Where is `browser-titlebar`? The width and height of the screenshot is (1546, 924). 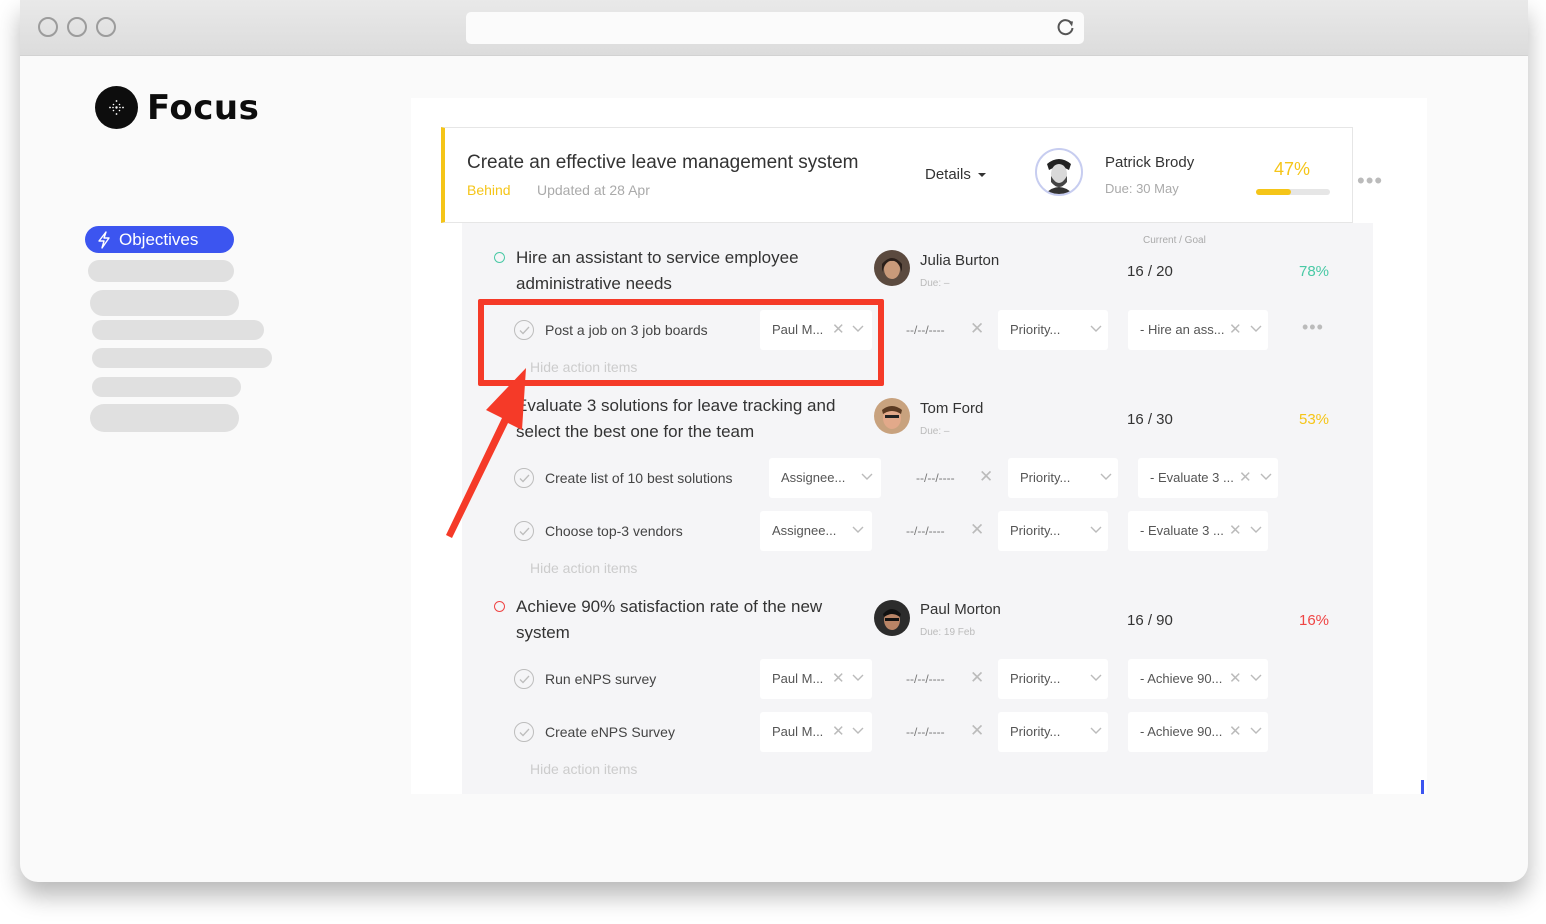 browser-titlebar is located at coordinates (774, 28).